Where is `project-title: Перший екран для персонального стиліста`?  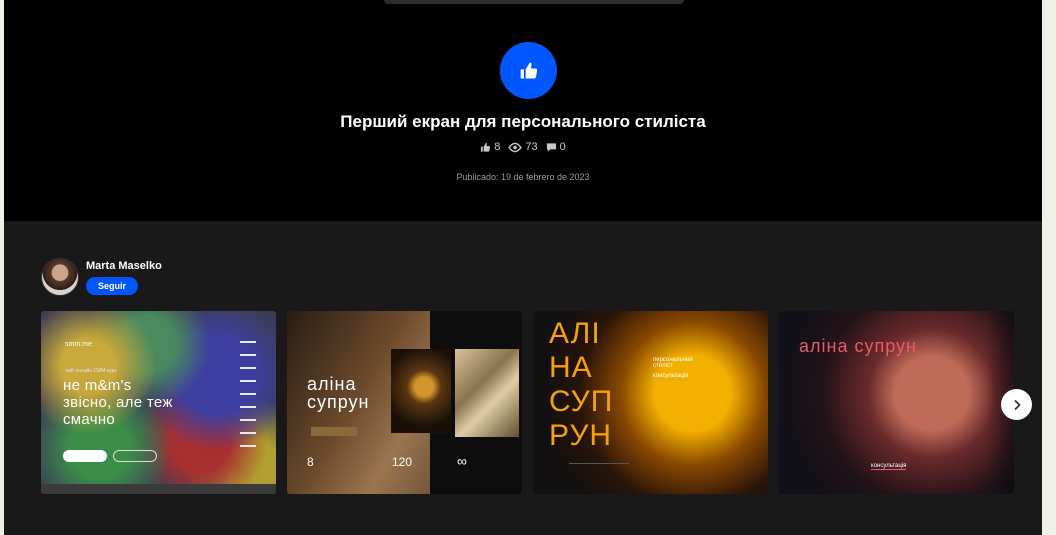 project-title: Перший екран для персонального стиліста is located at coordinates (523, 121).